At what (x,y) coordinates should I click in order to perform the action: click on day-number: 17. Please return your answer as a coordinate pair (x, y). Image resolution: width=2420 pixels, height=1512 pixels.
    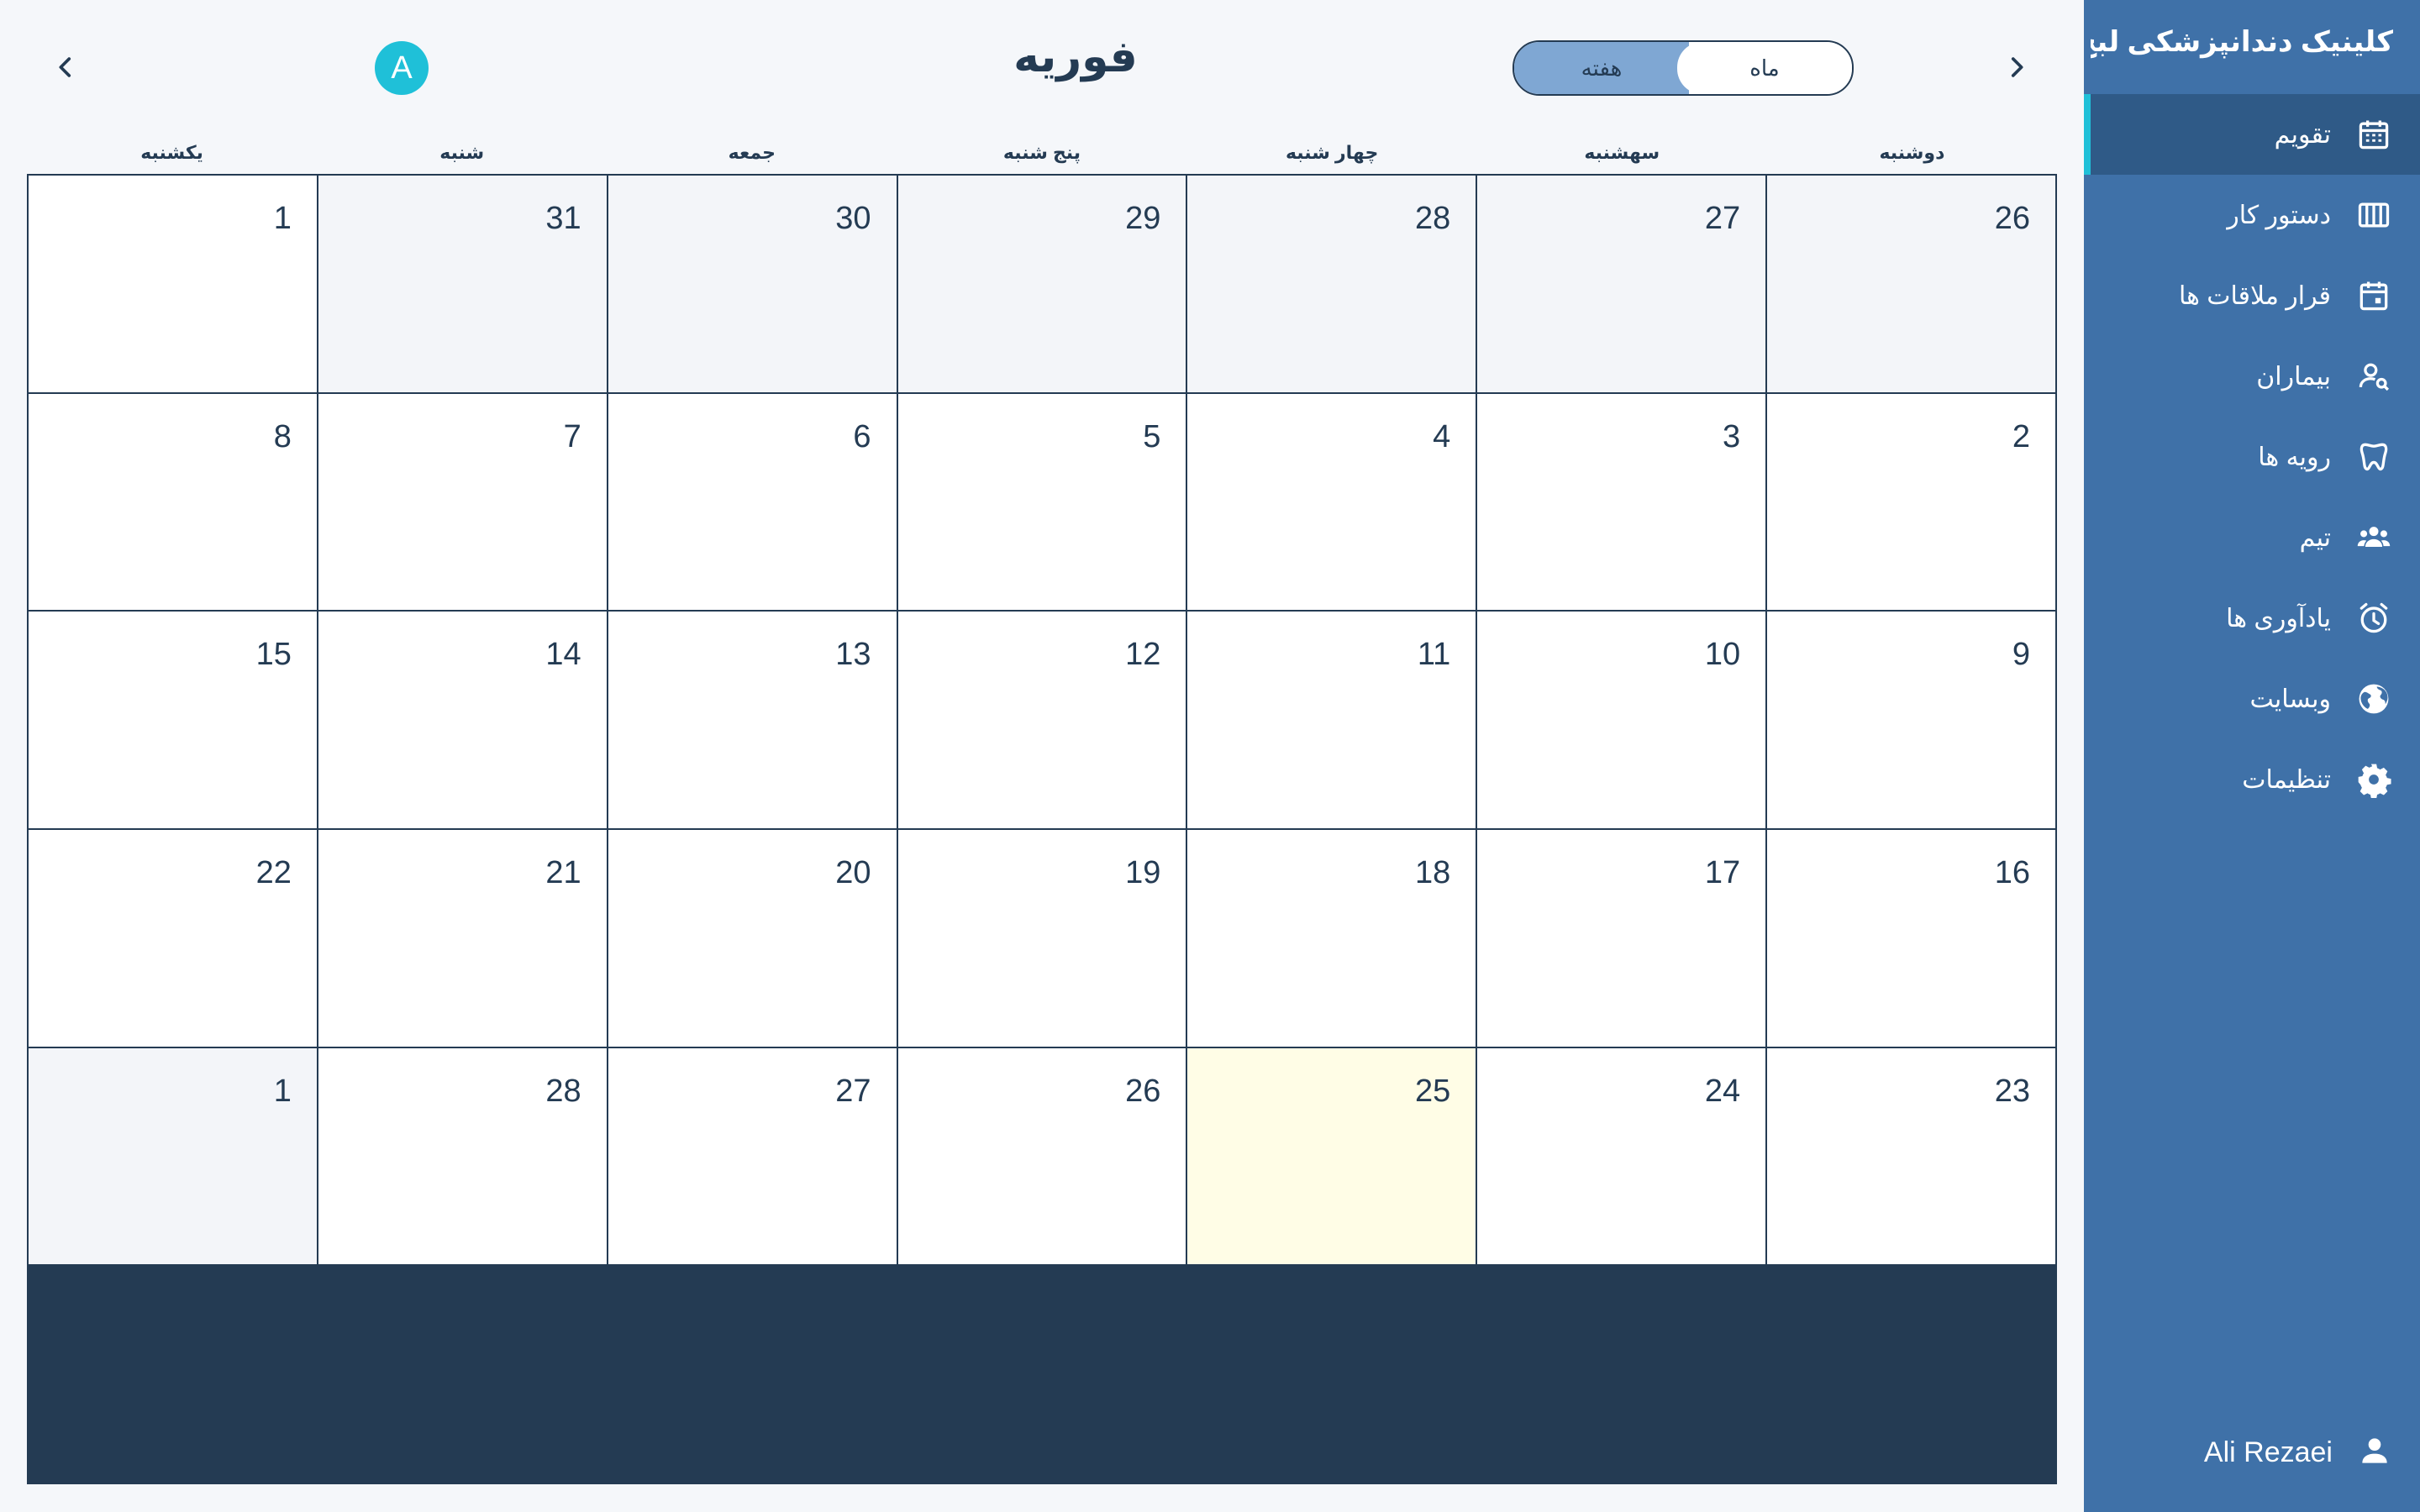
    Looking at the image, I should click on (1723, 872).